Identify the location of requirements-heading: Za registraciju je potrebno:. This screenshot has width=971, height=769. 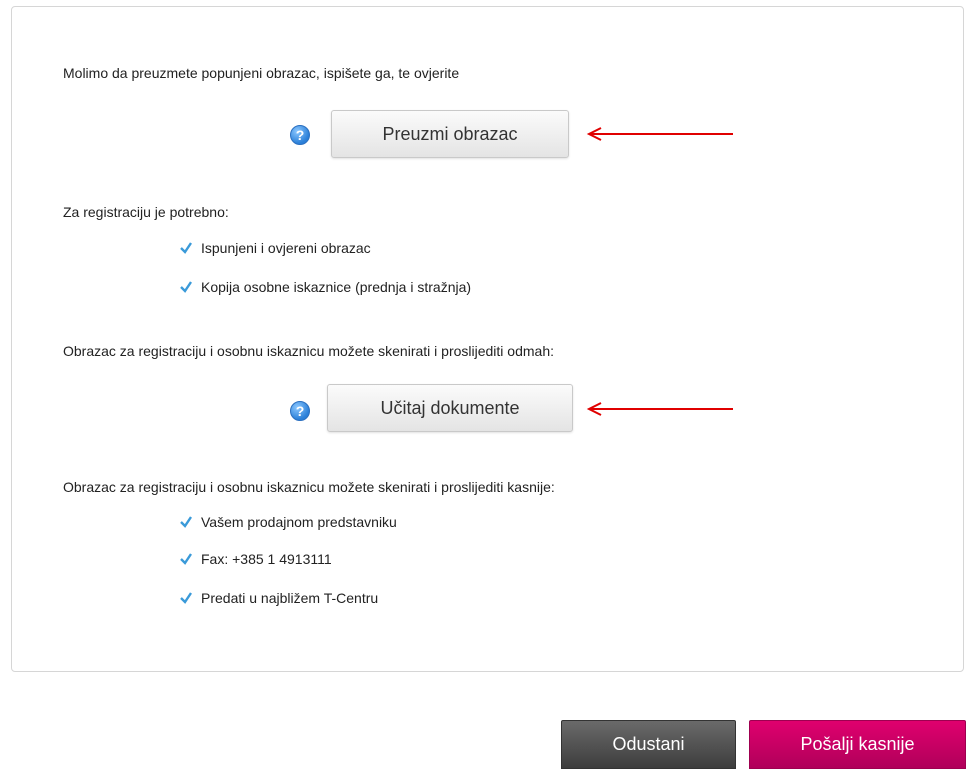
(146, 212).